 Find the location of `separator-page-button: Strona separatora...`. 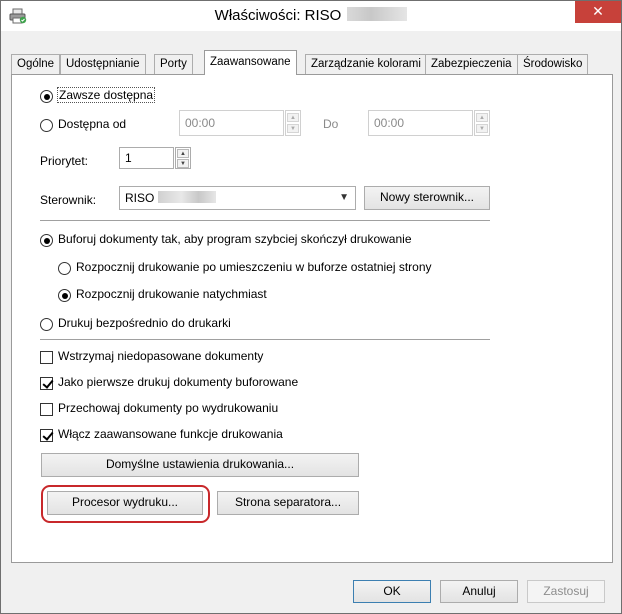

separator-page-button: Strona separatora... is located at coordinates (288, 503).